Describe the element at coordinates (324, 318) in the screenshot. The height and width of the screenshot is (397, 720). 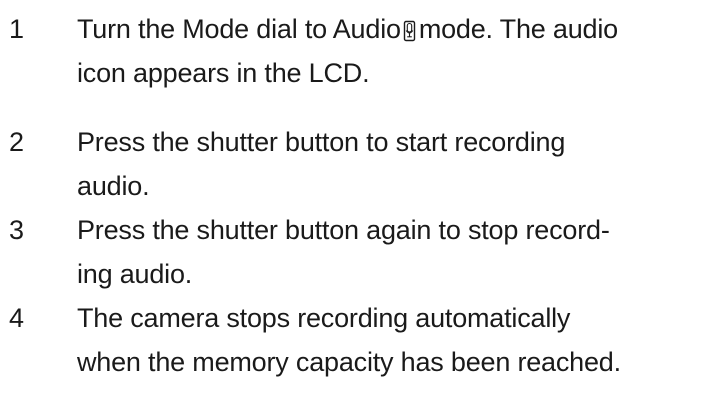
I see `step-line: The camera stops recording automatically` at that location.